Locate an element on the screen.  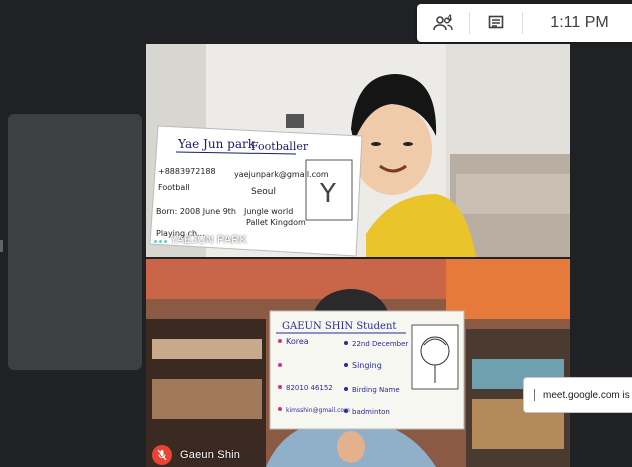
svg-text: Jungle world is located at coordinates (268, 211).